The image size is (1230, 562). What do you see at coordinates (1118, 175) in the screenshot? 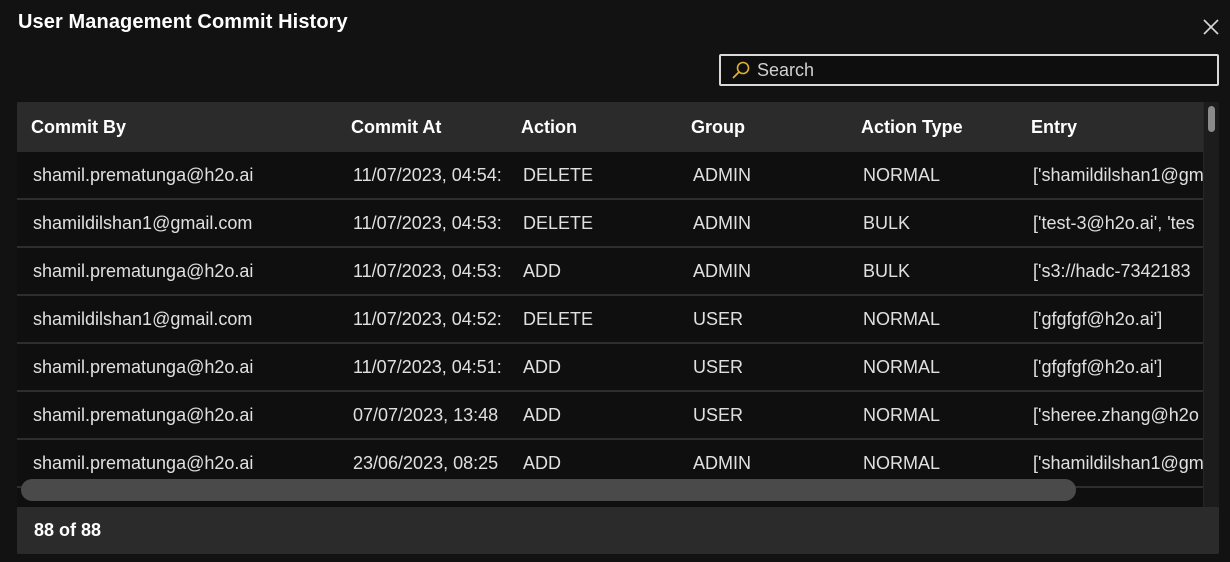
I see `cell-entry: ['shamildilshan1@gm` at bounding box center [1118, 175].